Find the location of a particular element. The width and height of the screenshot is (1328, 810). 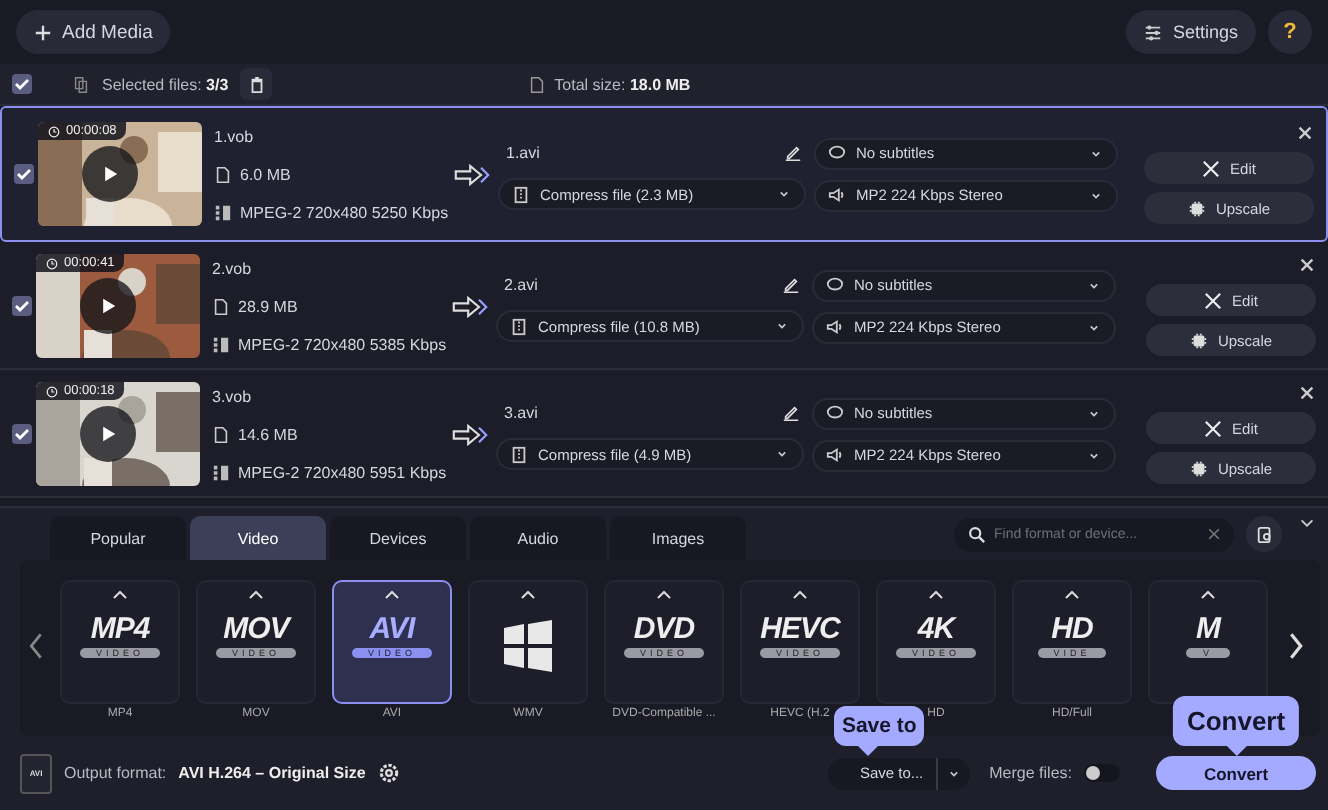

phone-search-icon is located at coordinates (1264, 534).